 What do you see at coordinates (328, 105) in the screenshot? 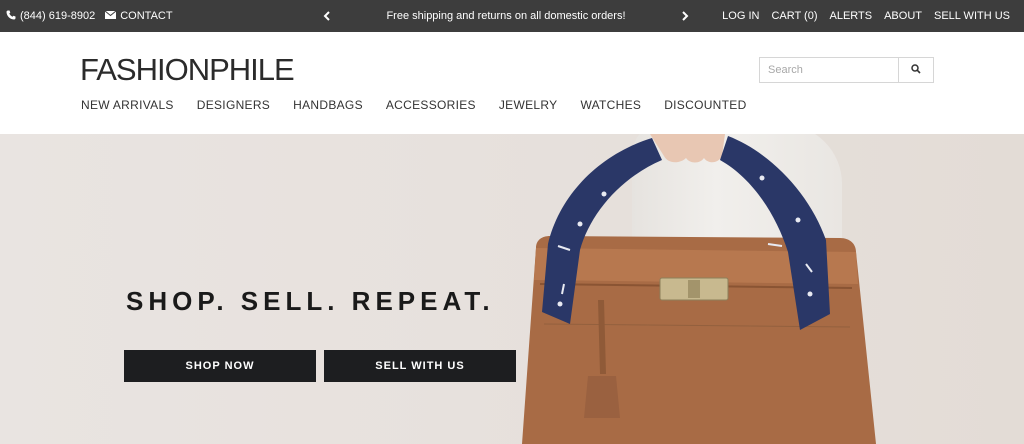
I see `nav-handbags: HANDBAGS` at bounding box center [328, 105].